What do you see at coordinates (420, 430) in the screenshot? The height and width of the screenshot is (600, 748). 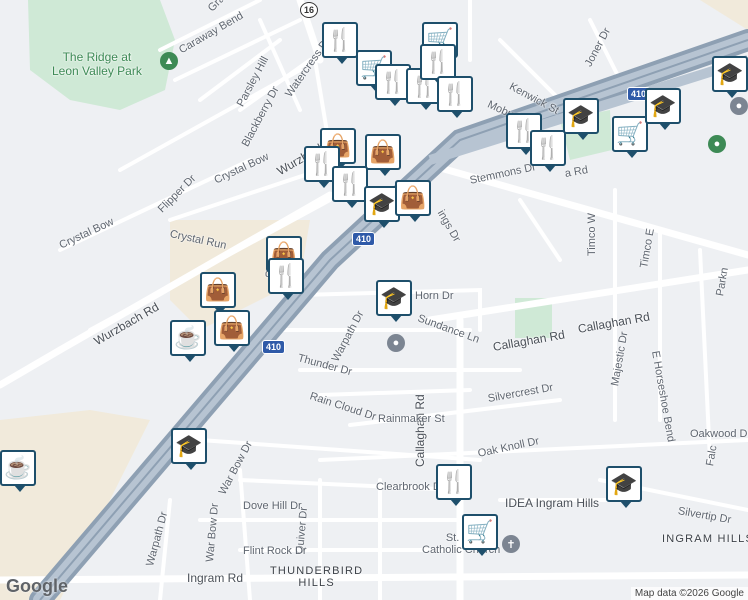 I see `street-label: Callaghan Rd` at bounding box center [420, 430].